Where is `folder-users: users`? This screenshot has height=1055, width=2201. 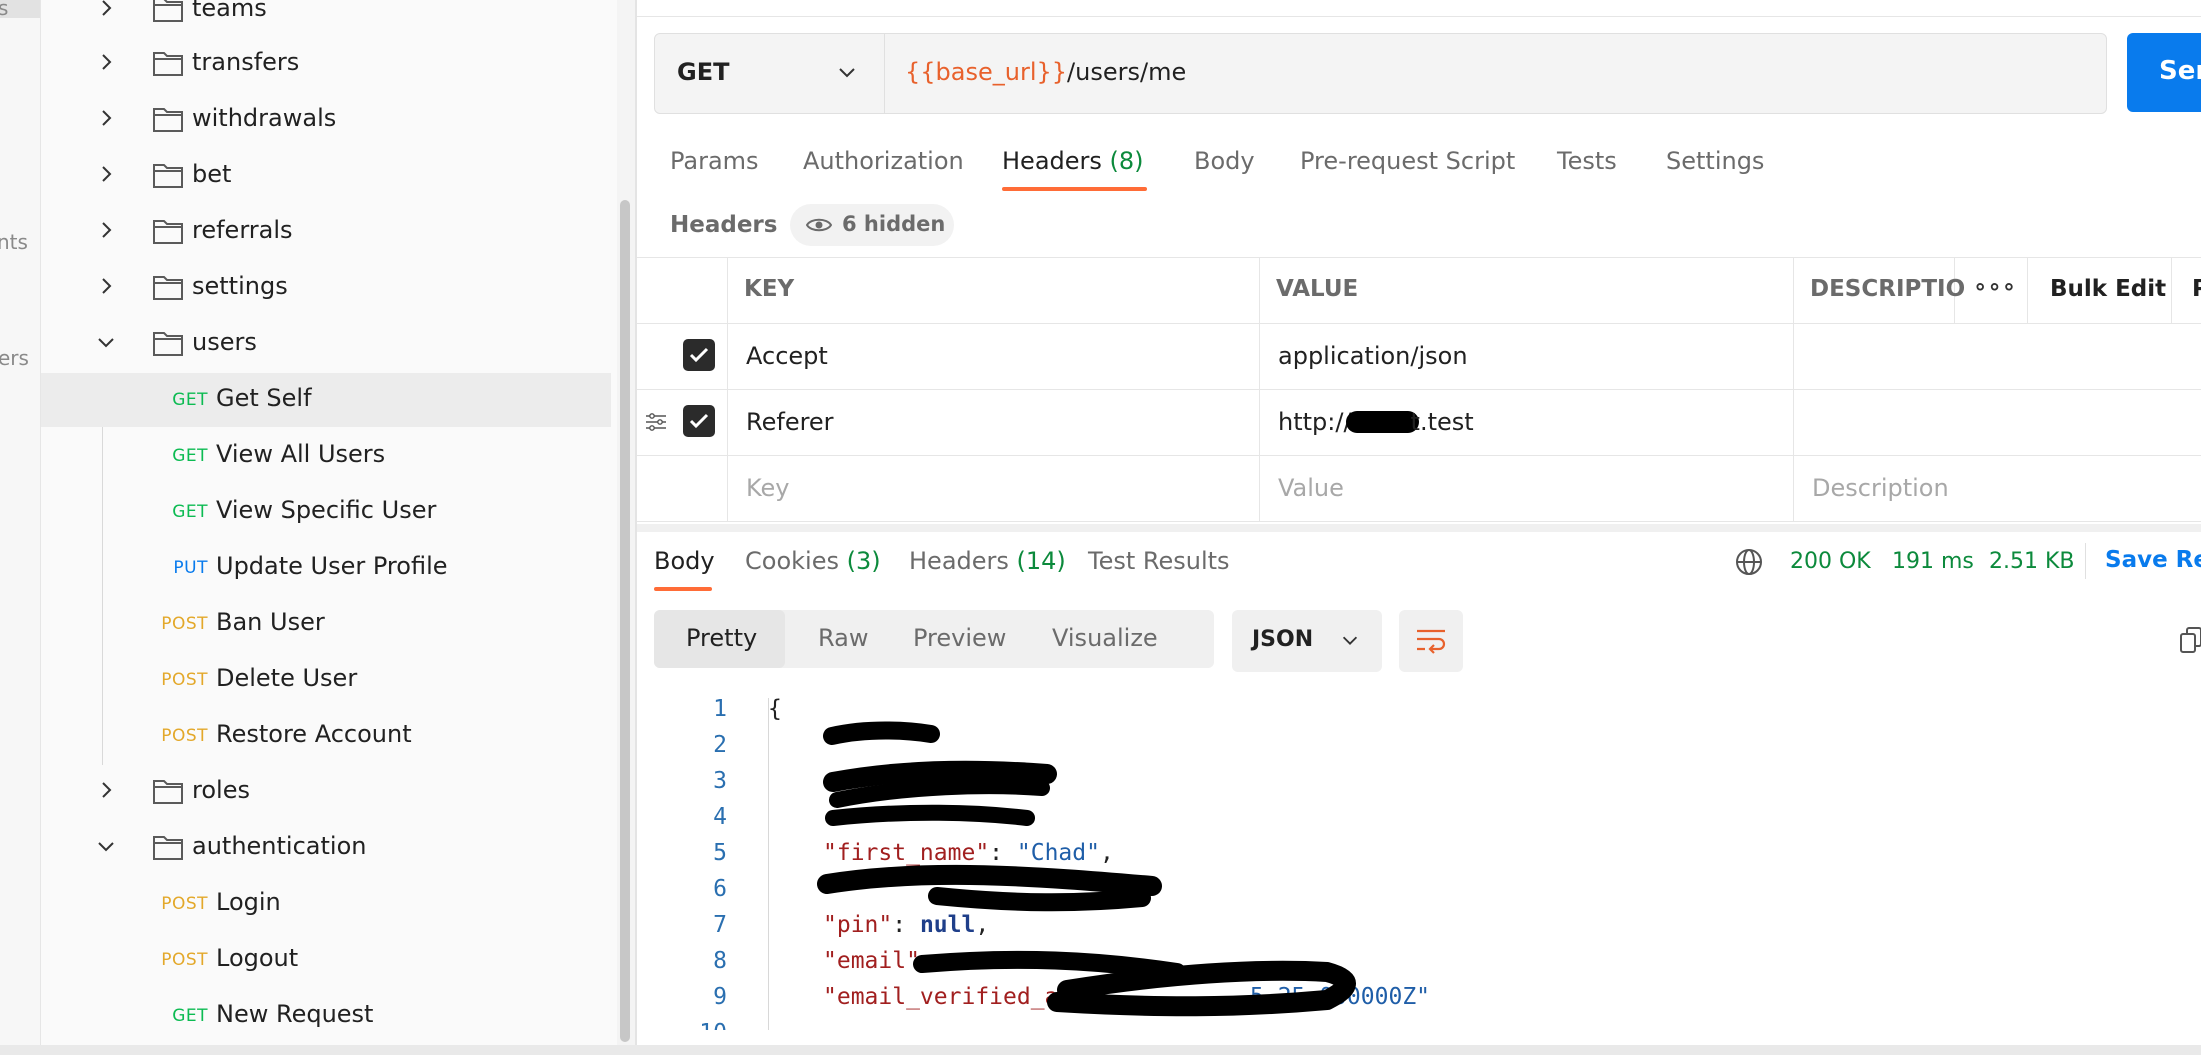
folder-users: users is located at coordinates (326, 344).